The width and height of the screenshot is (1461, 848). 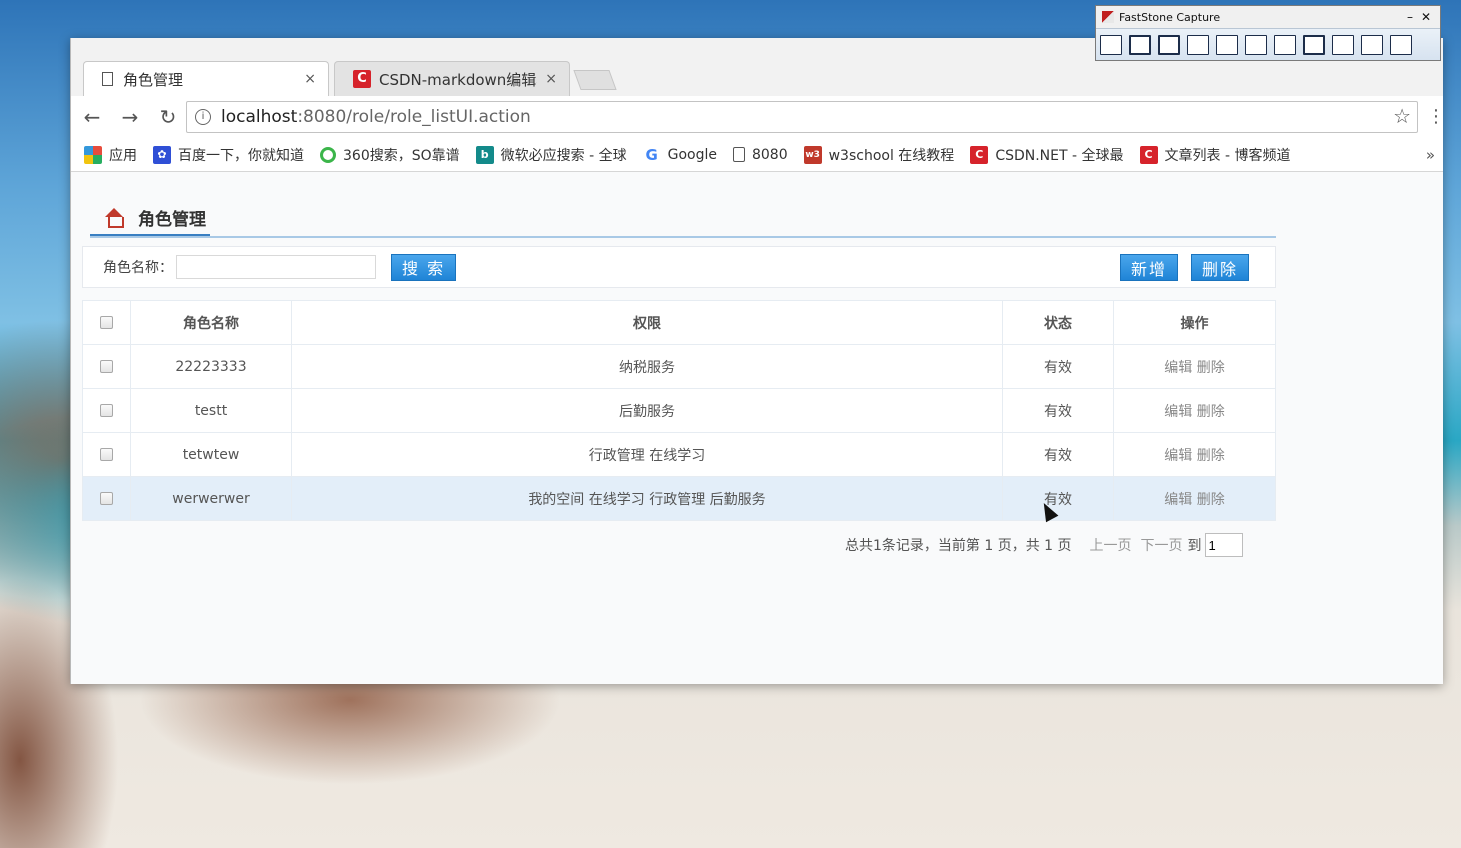 I want to click on delete-button: 删除, so click(x=1220, y=267).